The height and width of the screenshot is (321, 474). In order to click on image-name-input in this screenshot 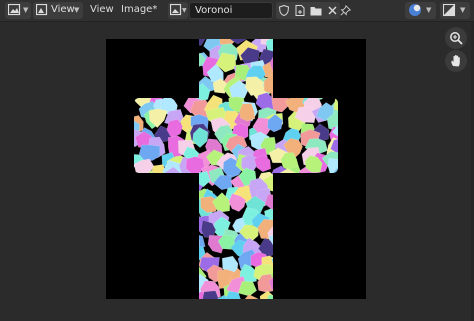, I will do `click(233, 10)`.